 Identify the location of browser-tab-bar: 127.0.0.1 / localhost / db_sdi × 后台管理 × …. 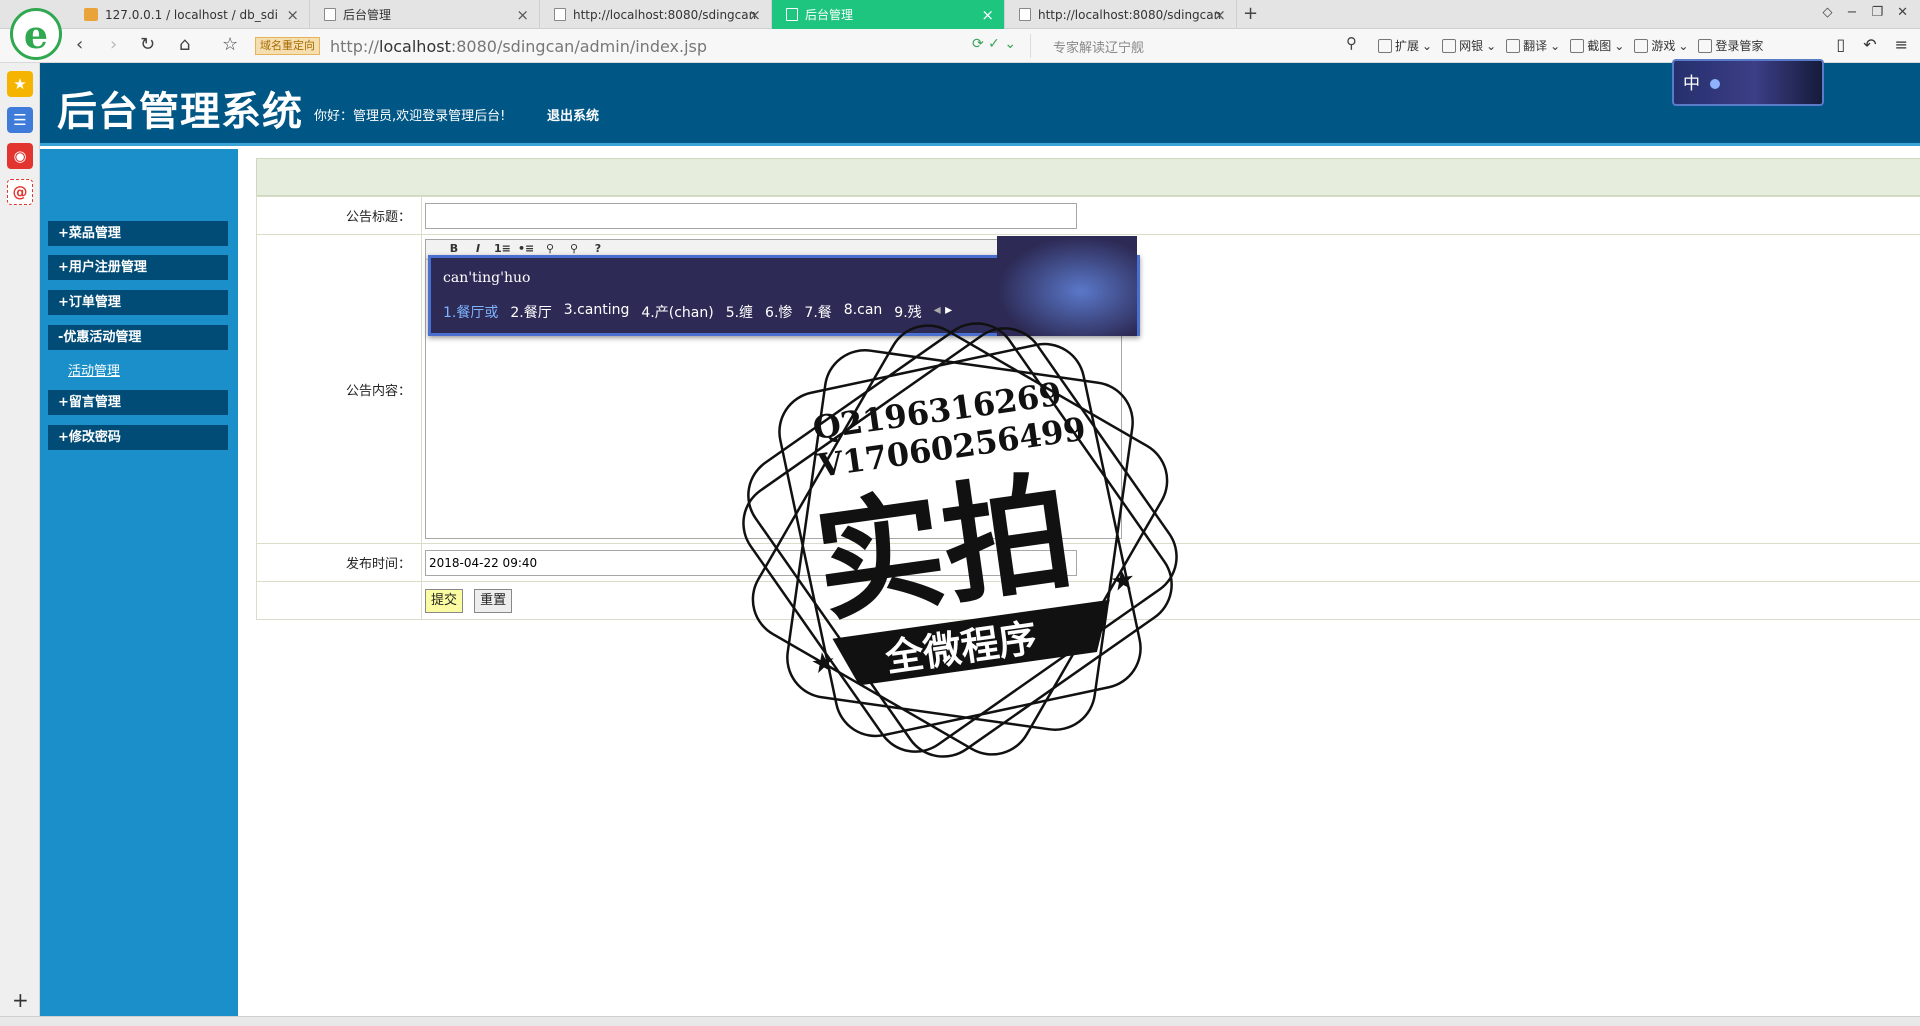
(960, 14).